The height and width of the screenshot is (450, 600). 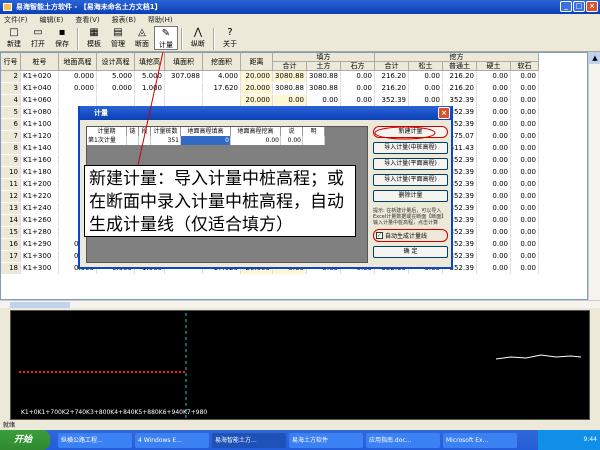 What do you see at coordinates (286, 108) in the screenshot?
I see `annotation-arrow-layer` at bounding box center [286, 108].